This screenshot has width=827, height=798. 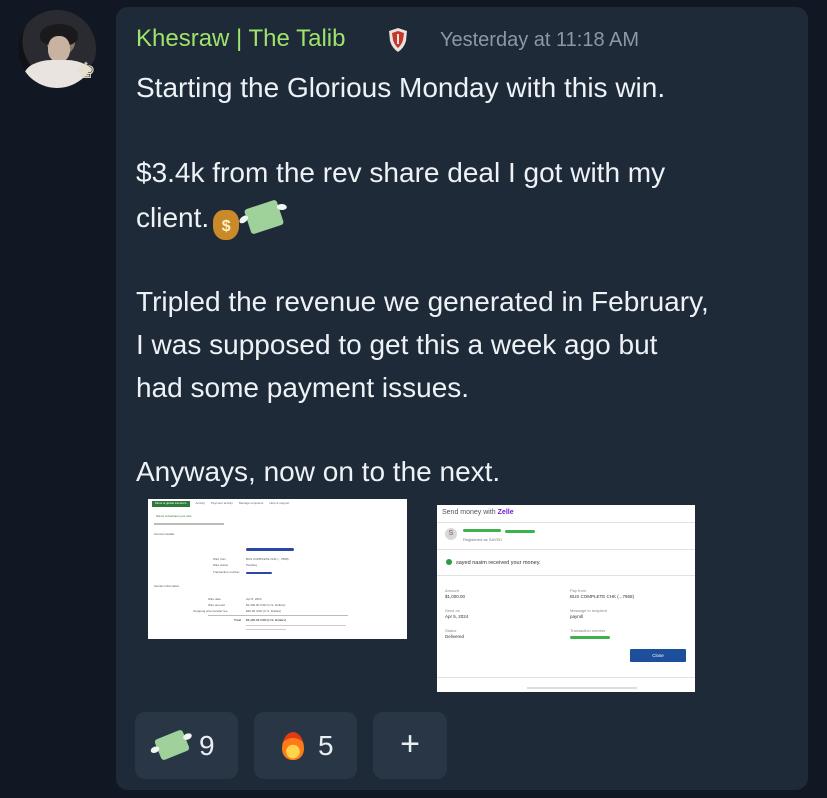 What do you see at coordinates (264, 611) in the screenshot?
I see `bank-summary-value: $25.00 USD (U.S. Dollars)` at bounding box center [264, 611].